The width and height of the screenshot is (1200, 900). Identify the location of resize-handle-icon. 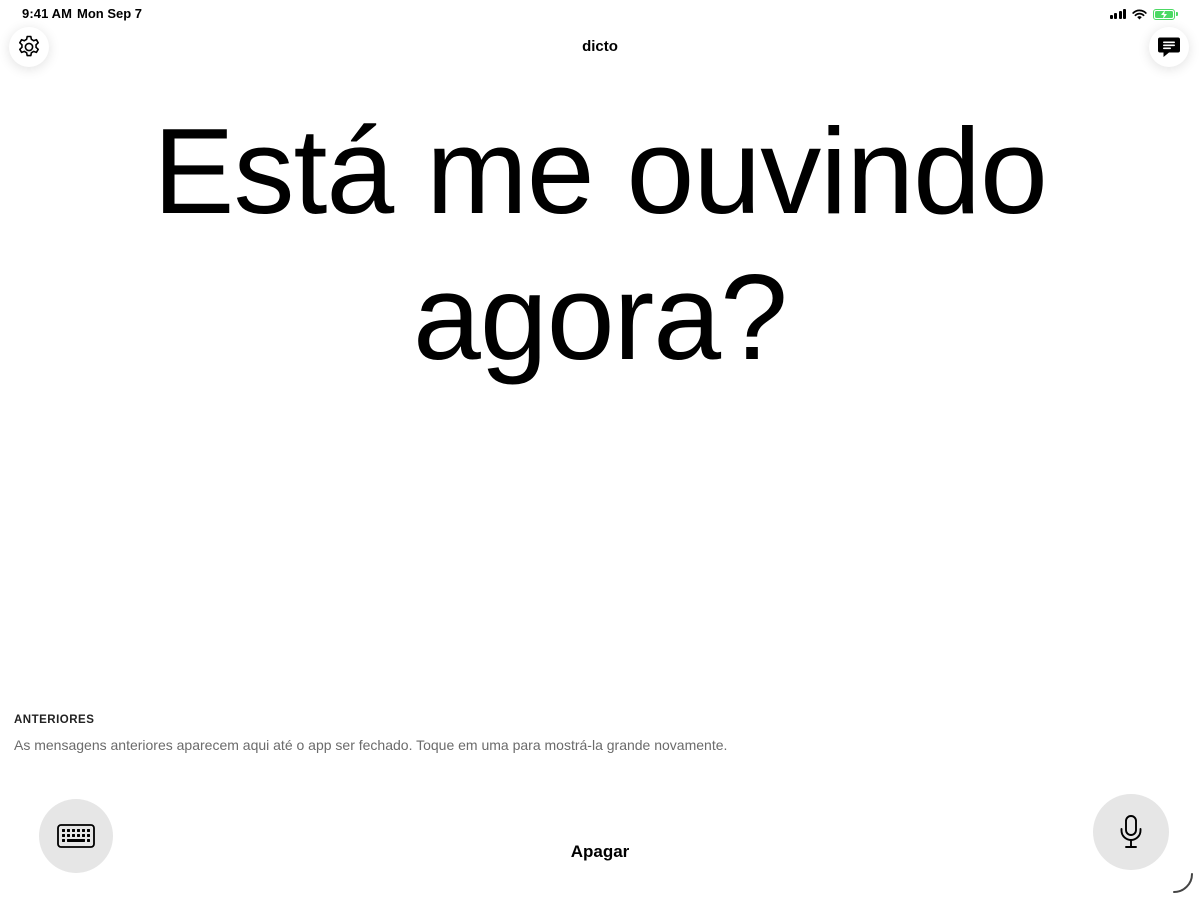
(1183, 883).